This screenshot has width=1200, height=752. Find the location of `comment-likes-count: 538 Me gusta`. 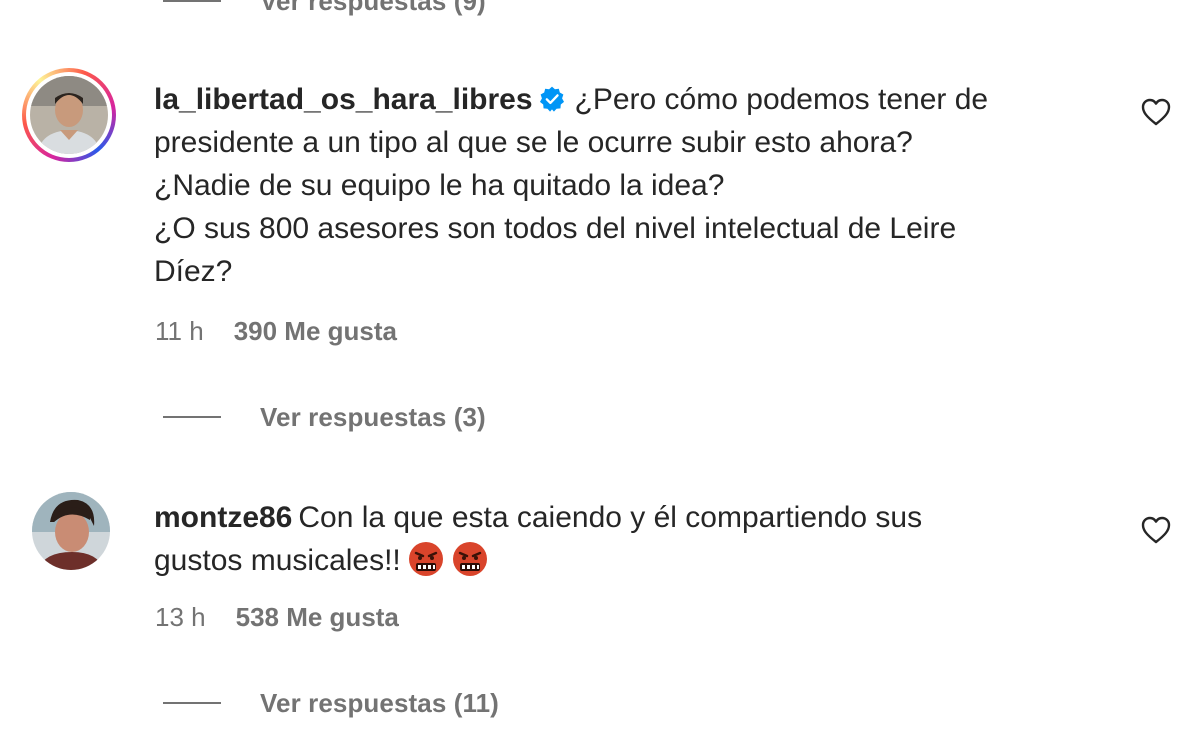

comment-likes-count: 538 Me gusta is located at coordinates (317, 617).